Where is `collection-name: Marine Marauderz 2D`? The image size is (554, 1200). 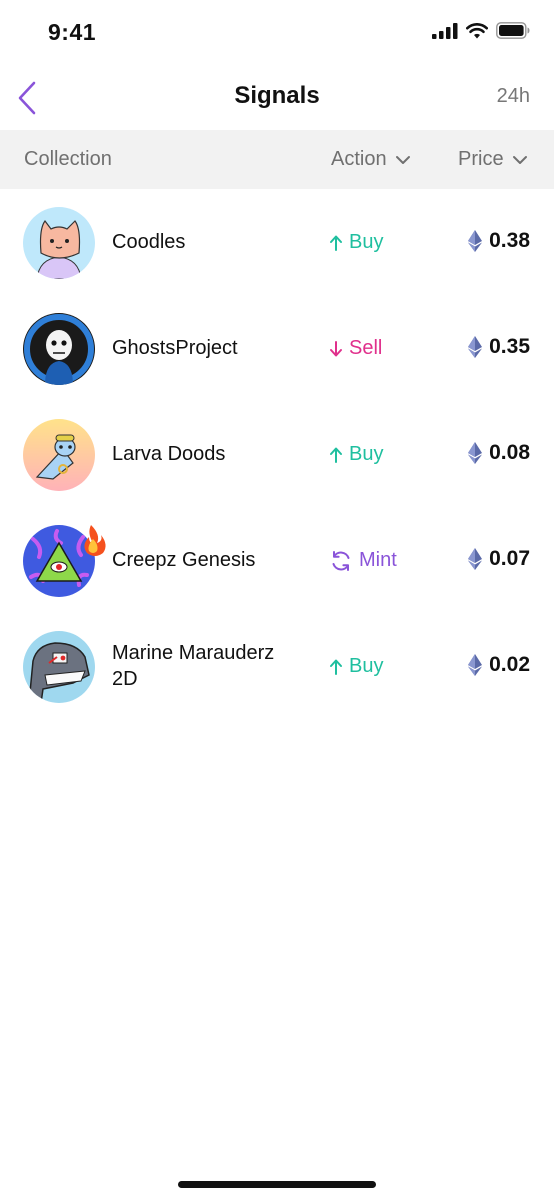 collection-name: Marine Marauderz 2D is located at coordinates (193, 666).